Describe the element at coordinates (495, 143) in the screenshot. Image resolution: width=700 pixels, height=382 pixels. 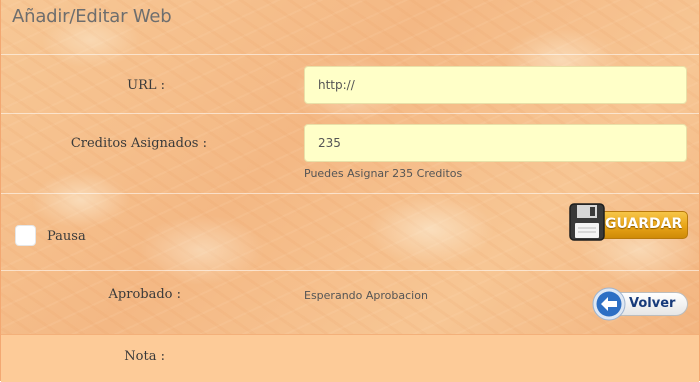
I see `credits-input` at that location.